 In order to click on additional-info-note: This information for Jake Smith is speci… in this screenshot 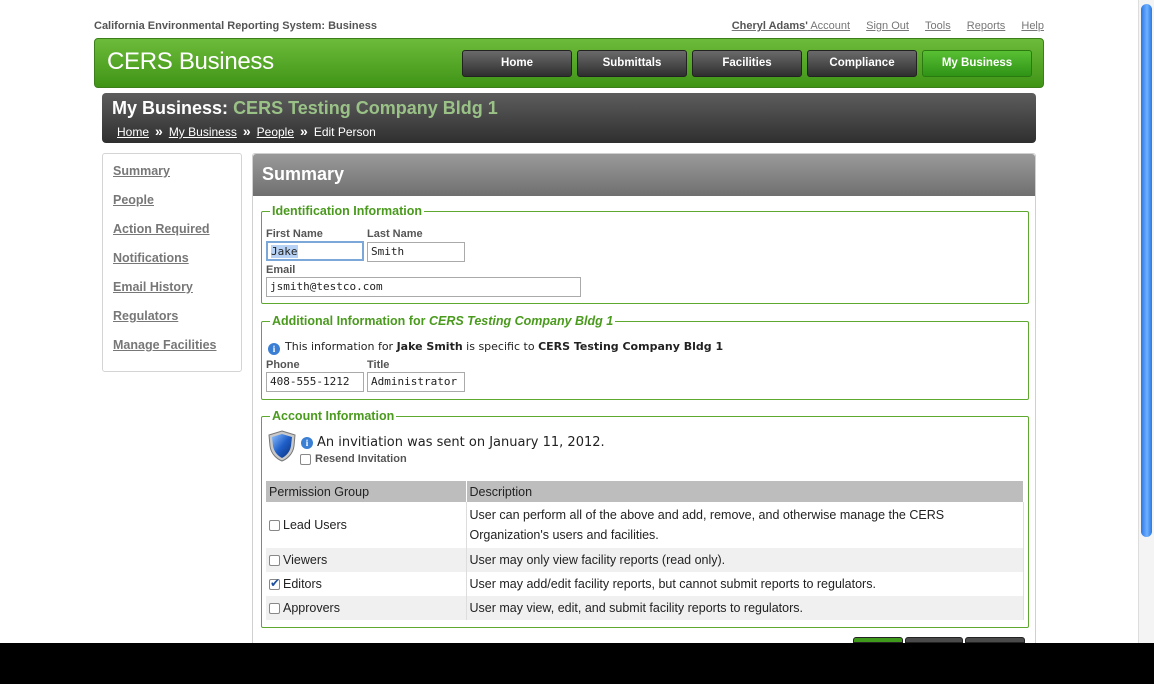, I will do `click(504, 346)`.